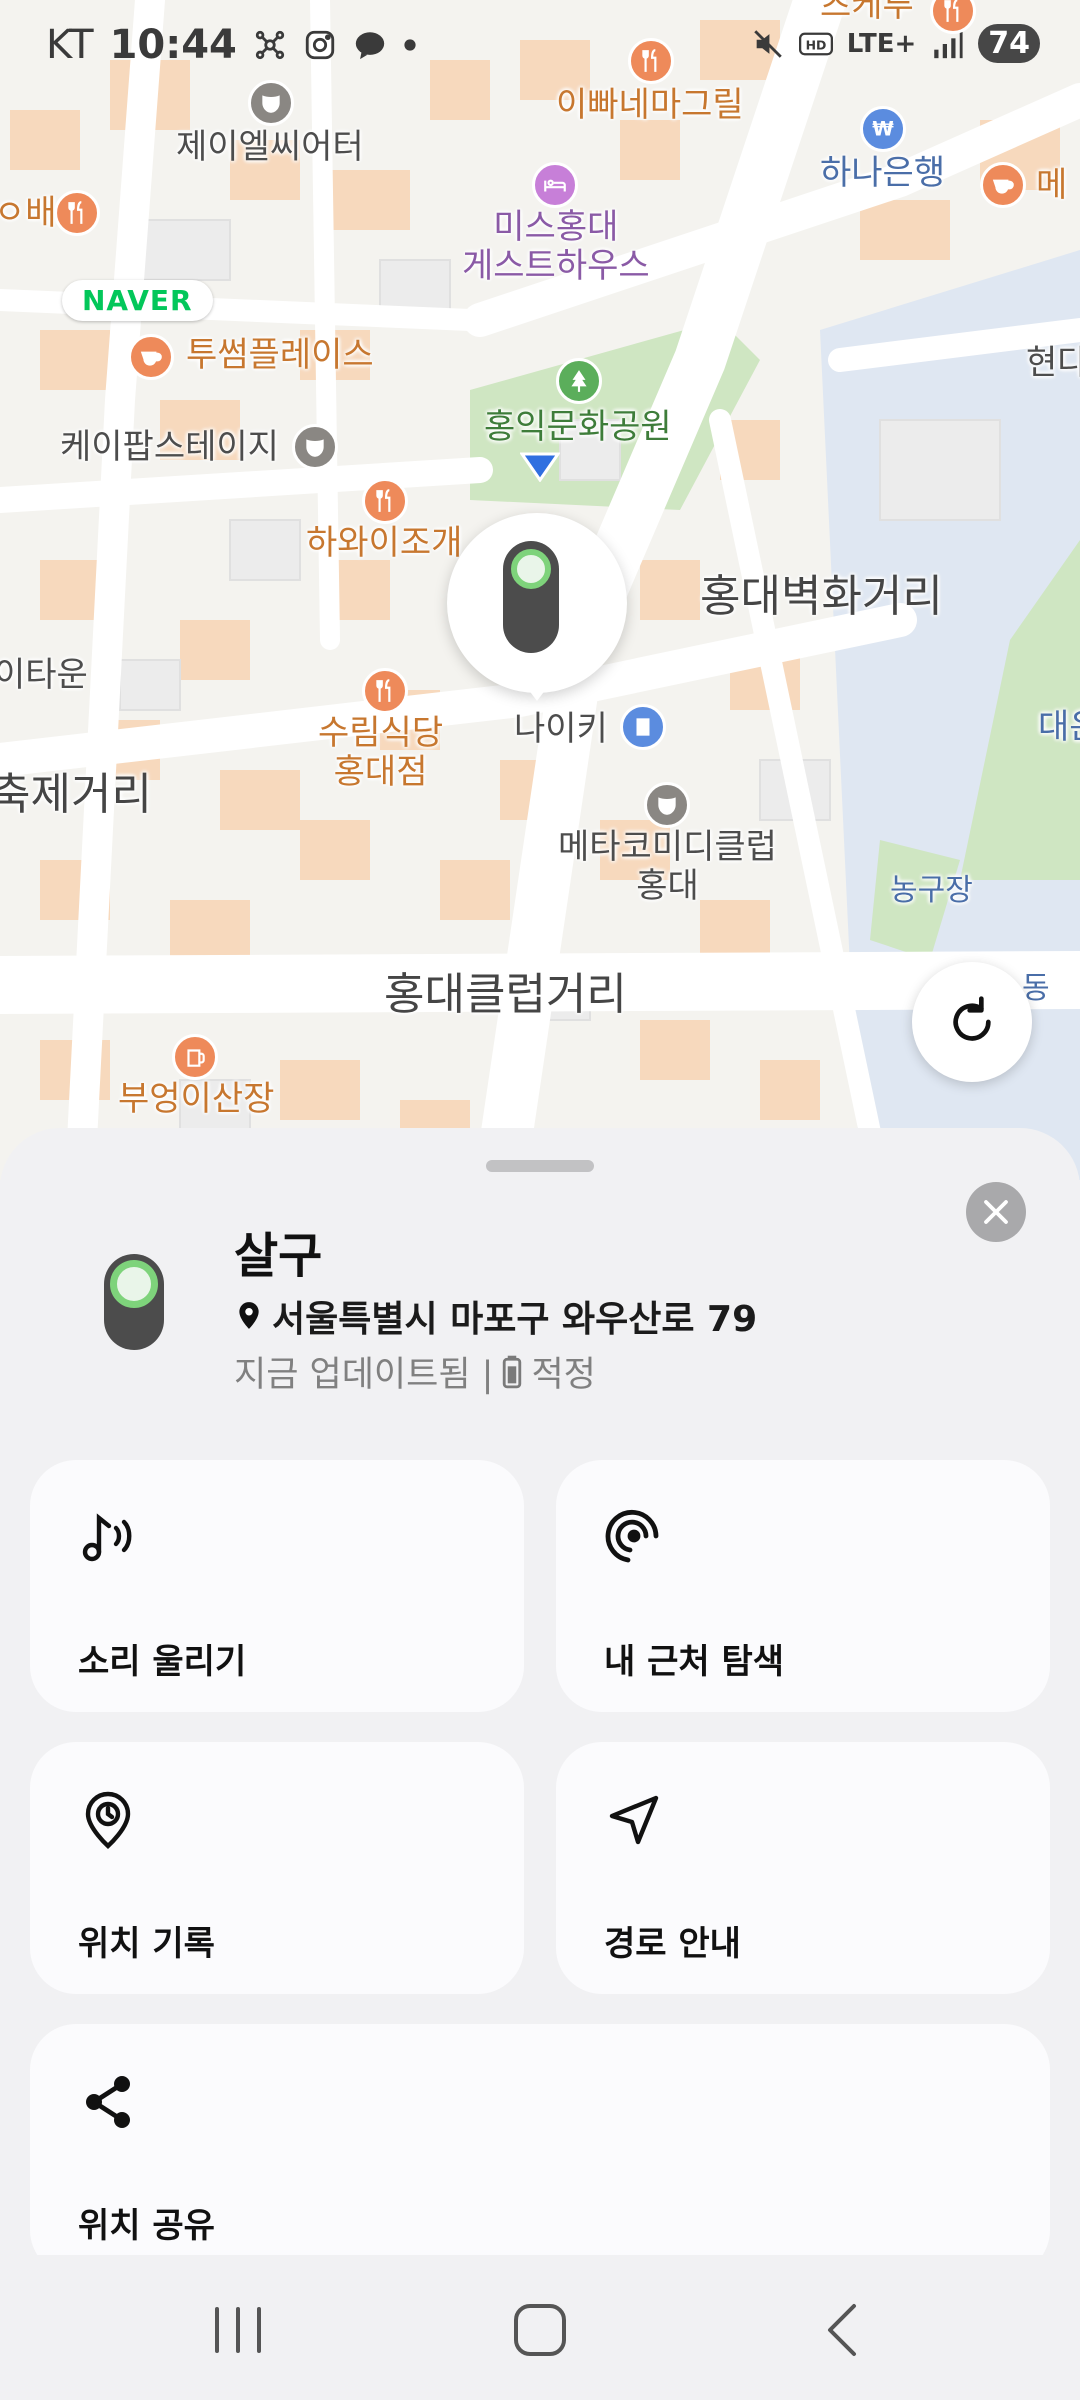  Describe the element at coordinates (270, 147) in the screenshot. I see `map-label-jel-theater: 제이엘씨어터` at that location.